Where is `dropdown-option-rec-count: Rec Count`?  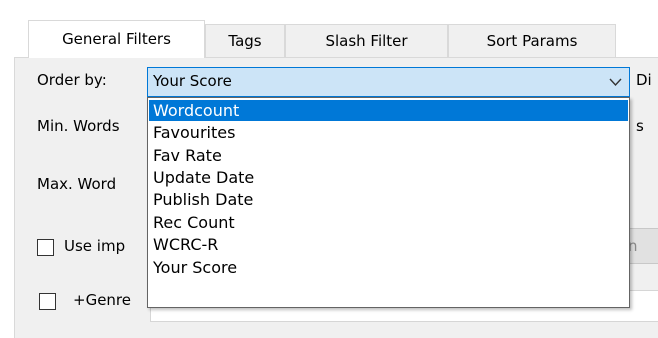
dropdown-option-rec-count: Rec Count is located at coordinates (388, 222).